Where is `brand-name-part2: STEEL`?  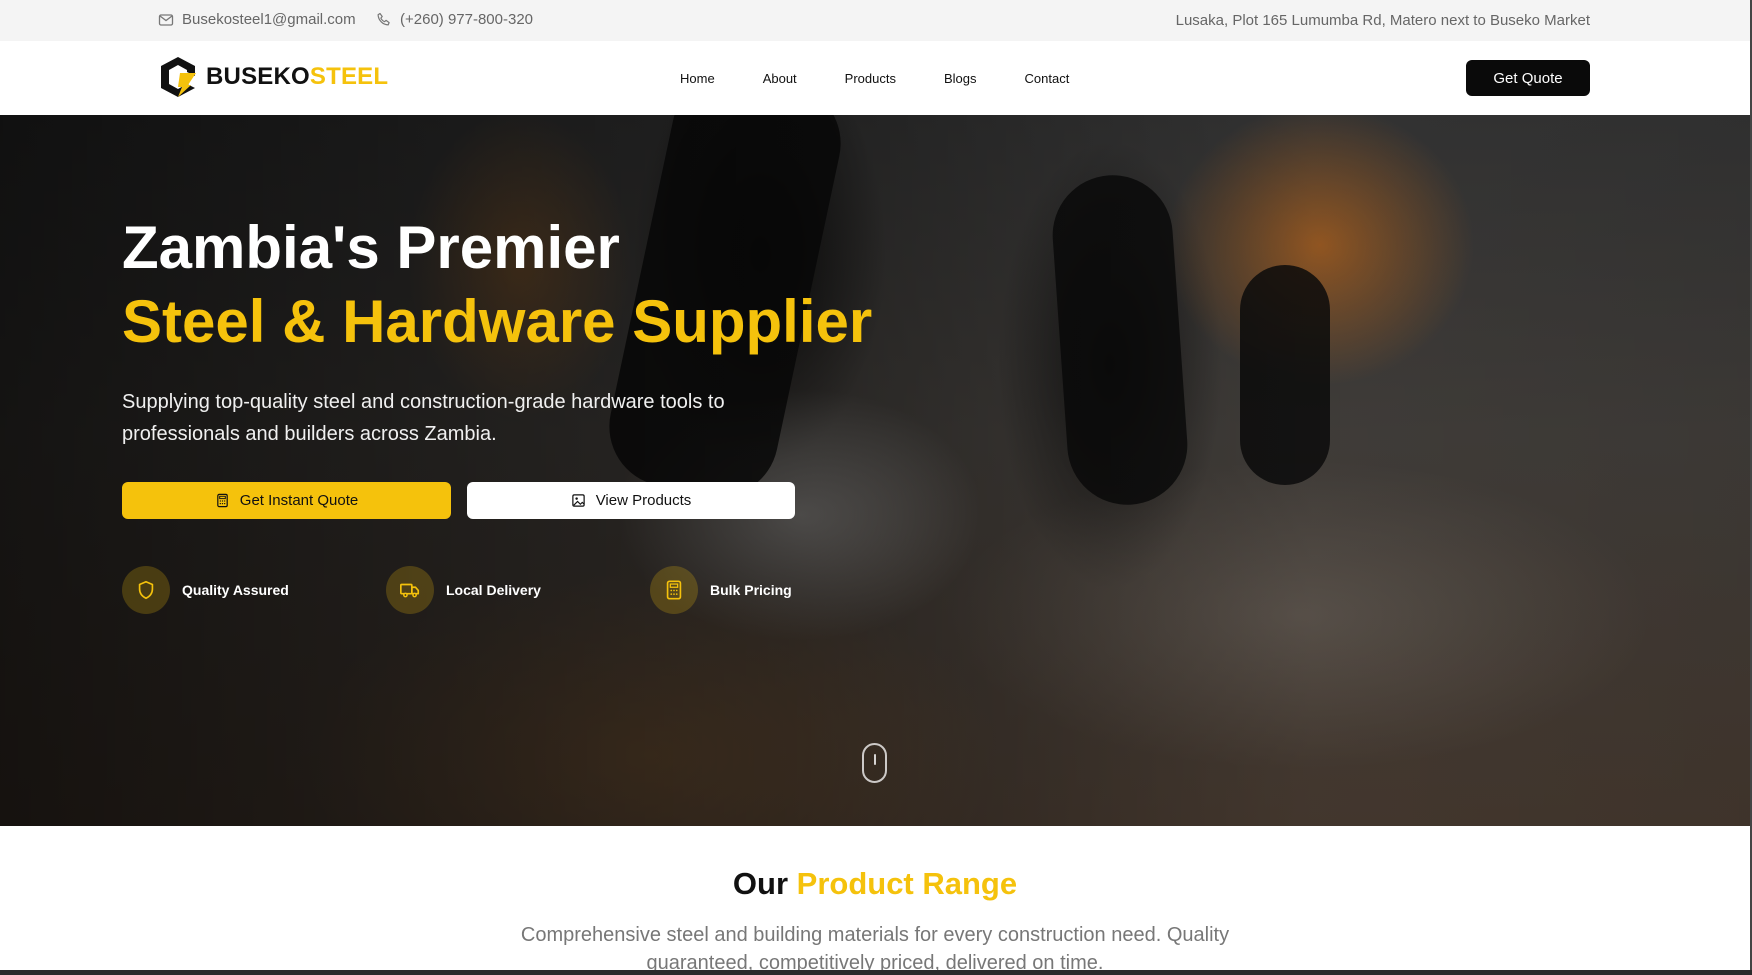 brand-name-part2: STEEL is located at coordinates (349, 76).